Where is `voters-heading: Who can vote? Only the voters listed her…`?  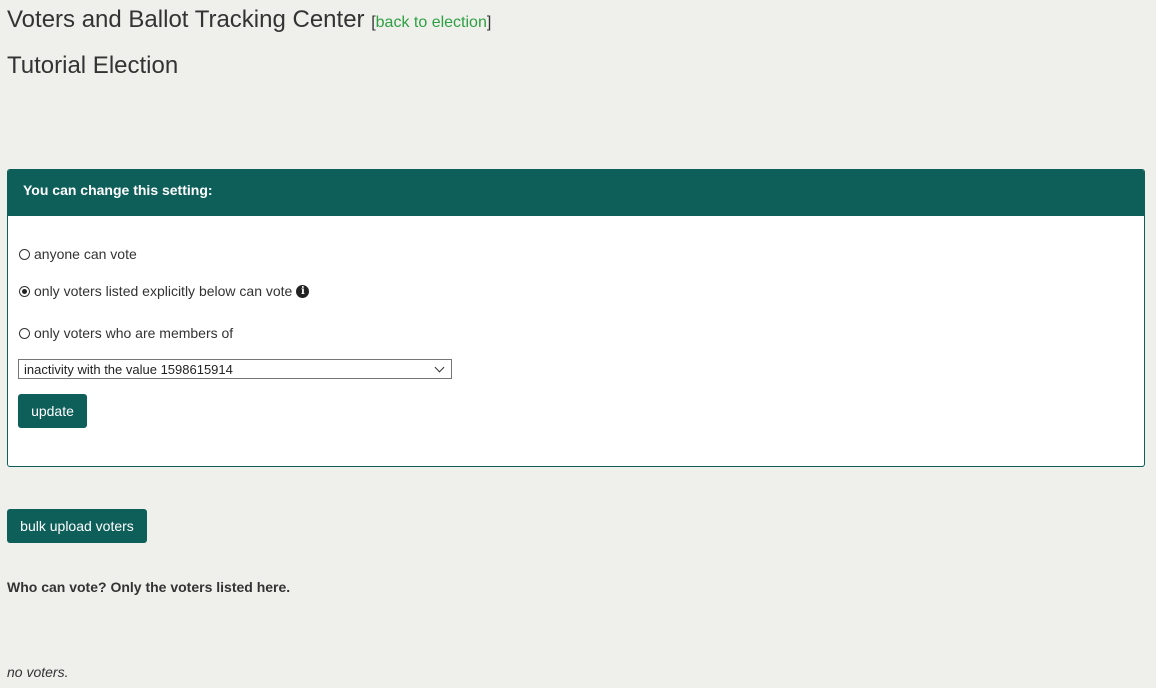
voters-heading: Who can vote? Only the voters listed her… is located at coordinates (149, 587).